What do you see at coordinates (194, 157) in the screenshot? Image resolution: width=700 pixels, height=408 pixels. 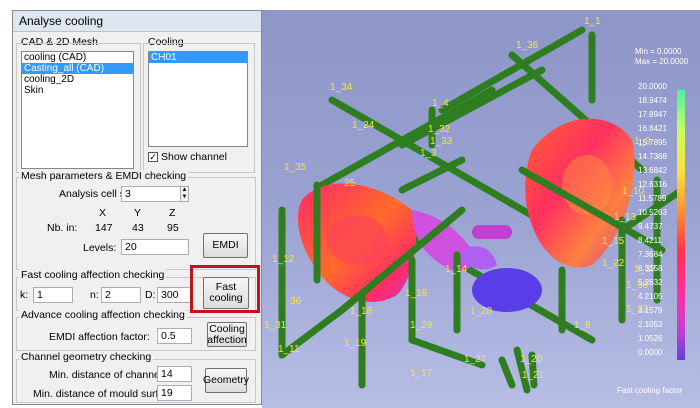 I see `show-channel-label: Show channel` at bounding box center [194, 157].